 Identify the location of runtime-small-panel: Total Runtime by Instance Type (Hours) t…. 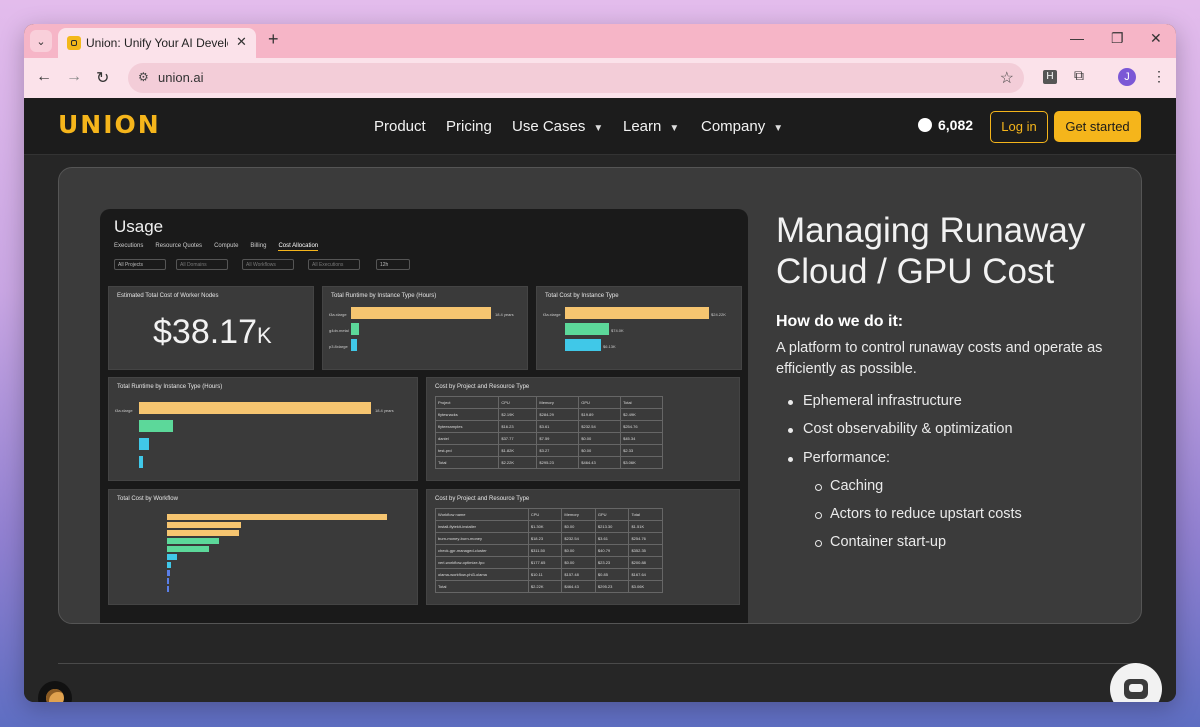
(425, 328).